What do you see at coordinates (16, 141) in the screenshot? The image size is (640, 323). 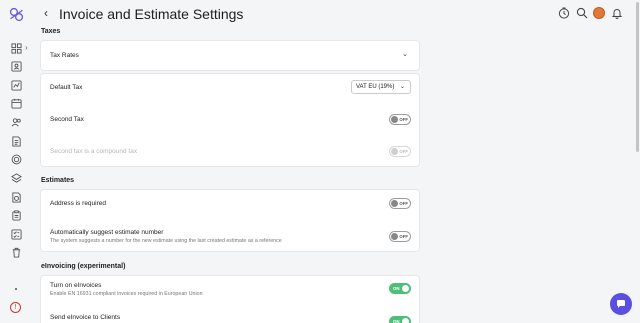 I see `document-icon` at bounding box center [16, 141].